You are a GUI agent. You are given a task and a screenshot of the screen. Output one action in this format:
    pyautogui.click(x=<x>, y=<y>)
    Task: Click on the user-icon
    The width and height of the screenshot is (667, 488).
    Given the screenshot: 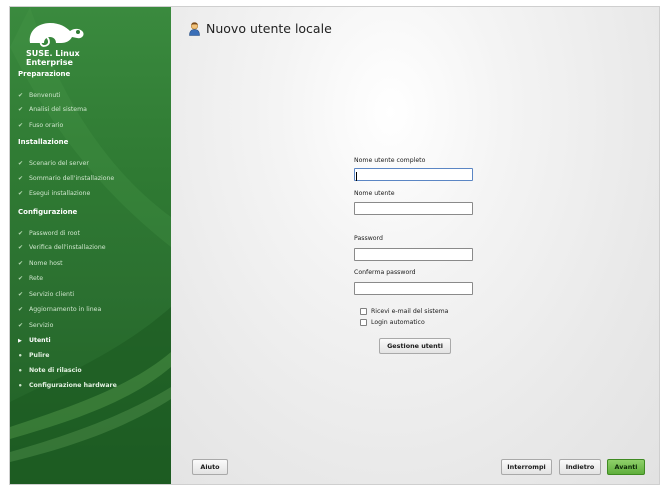 What is the action you would take?
    pyautogui.click(x=194, y=28)
    